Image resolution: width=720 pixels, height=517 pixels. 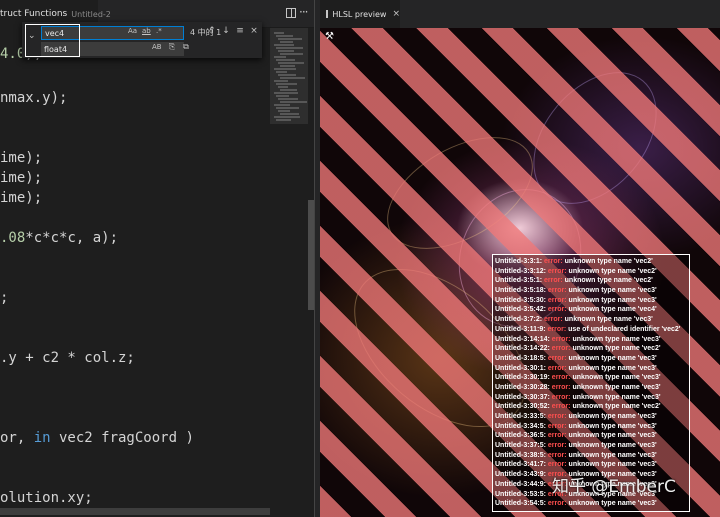 What do you see at coordinates (17, 438) in the screenshot?
I see `code-text: or,` at bounding box center [17, 438].